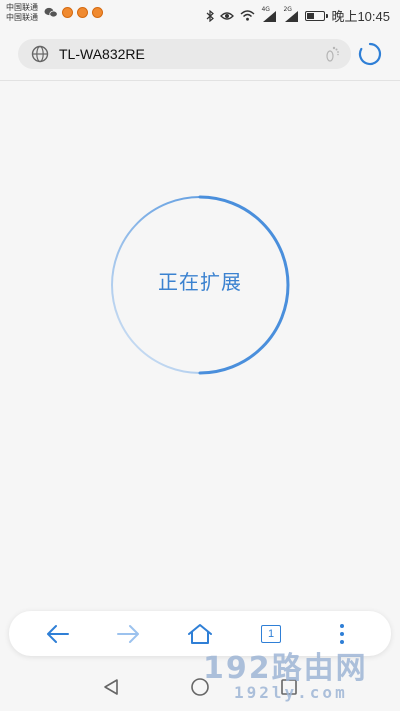 The width and height of the screenshot is (400, 711). I want to click on tab-count: 1, so click(271, 634).